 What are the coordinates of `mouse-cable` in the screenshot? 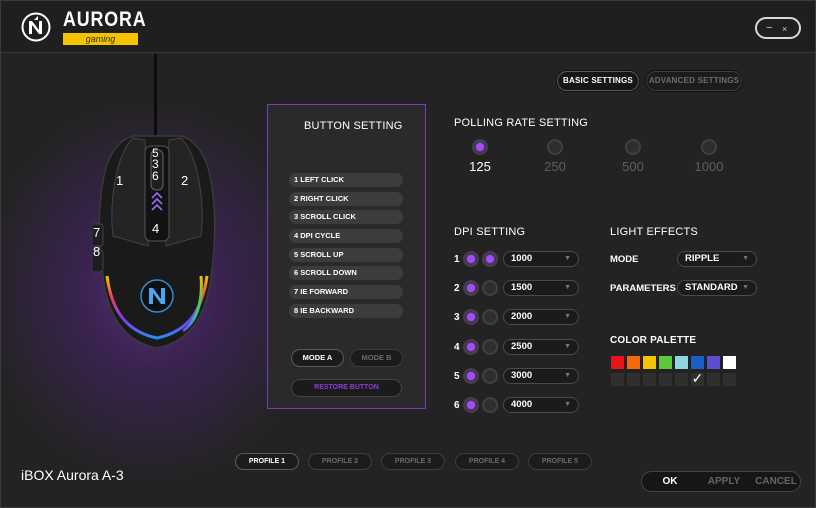 It's located at (155, 95).